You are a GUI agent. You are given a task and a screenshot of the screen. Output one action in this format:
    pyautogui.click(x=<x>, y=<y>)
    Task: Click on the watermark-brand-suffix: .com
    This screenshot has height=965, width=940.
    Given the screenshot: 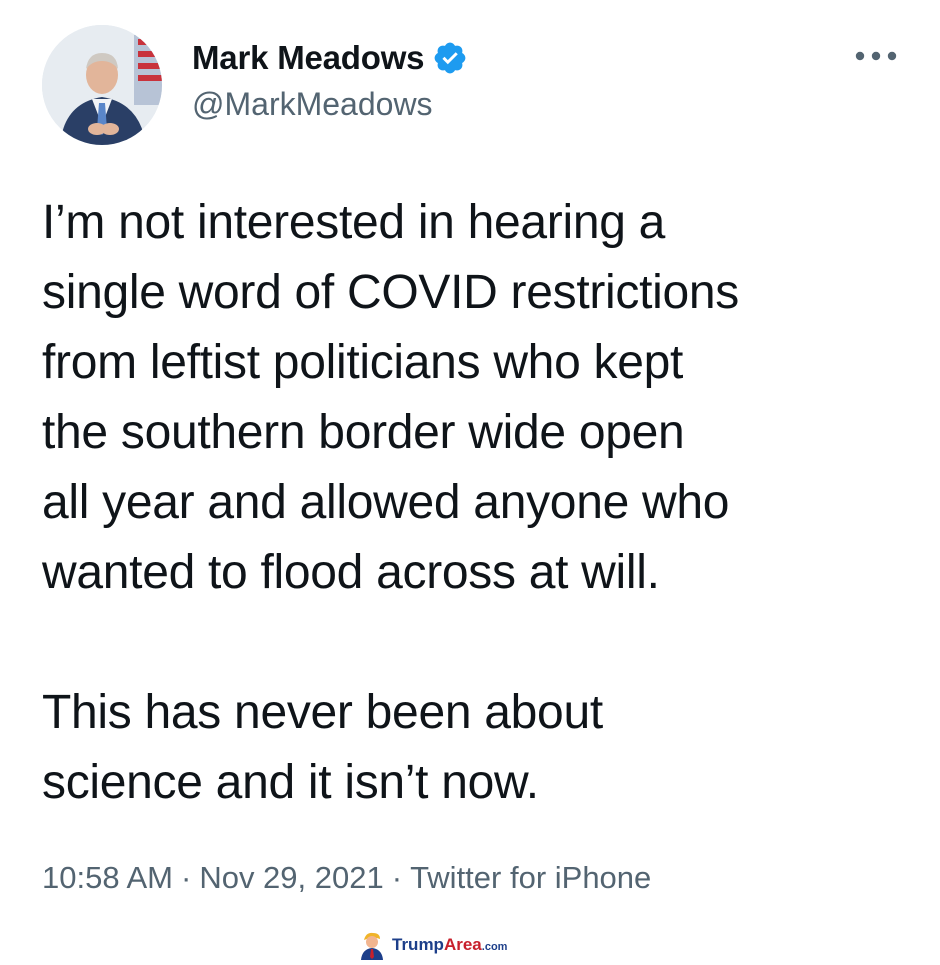 What is the action you would take?
    pyautogui.click(x=494, y=947)
    